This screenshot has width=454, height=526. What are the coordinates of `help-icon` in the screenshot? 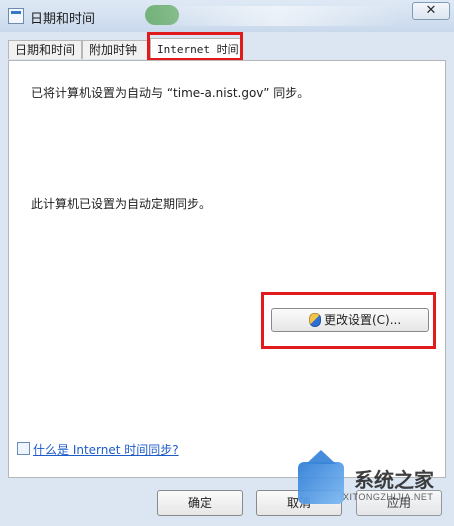 It's located at (23, 448).